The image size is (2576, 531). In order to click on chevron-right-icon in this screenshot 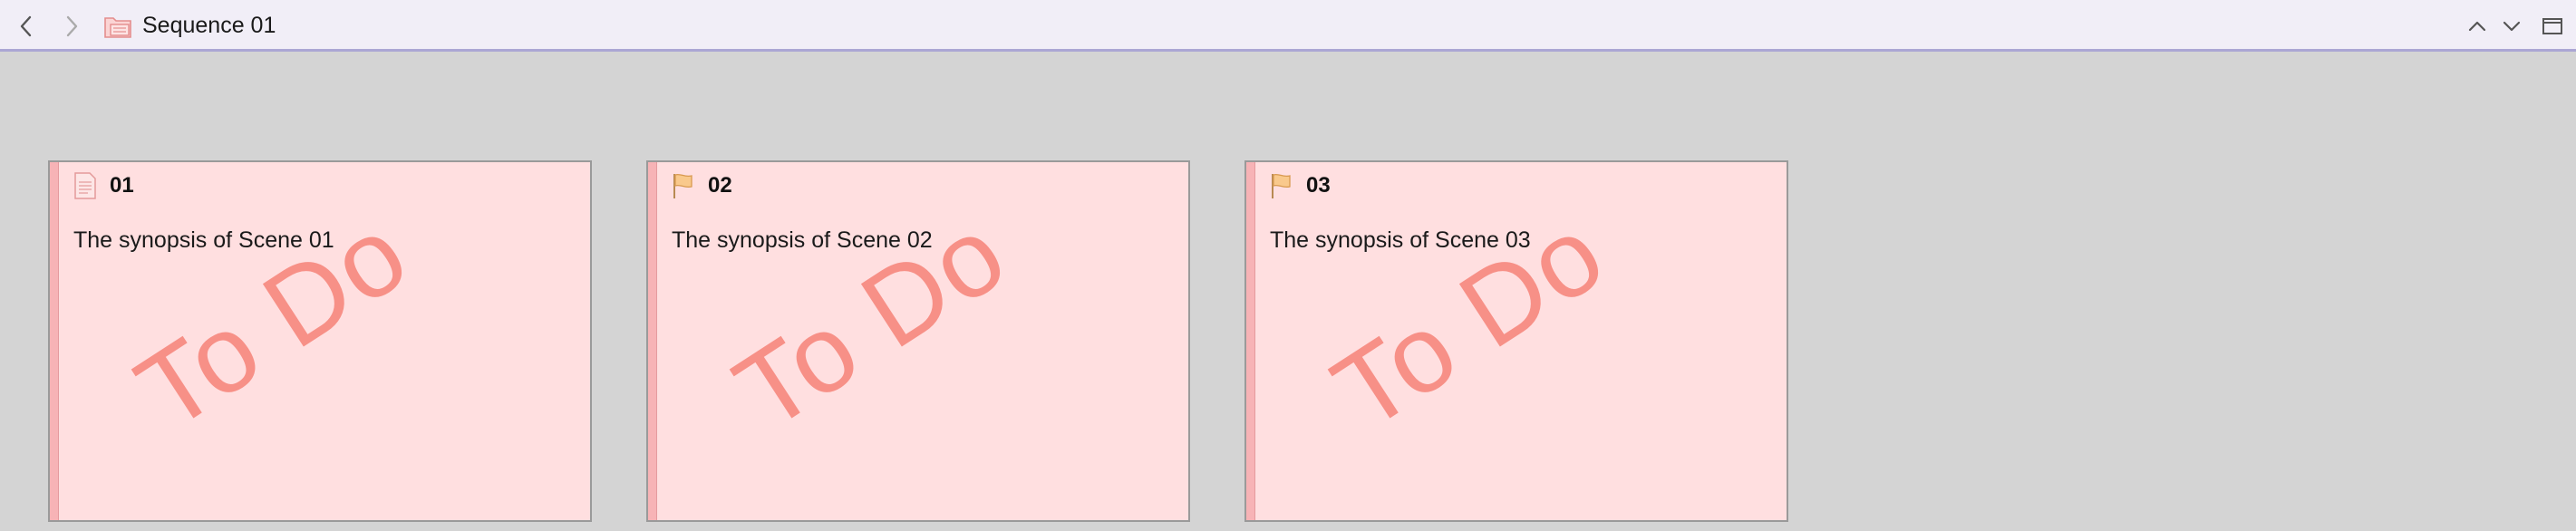, I will do `click(72, 25)`.